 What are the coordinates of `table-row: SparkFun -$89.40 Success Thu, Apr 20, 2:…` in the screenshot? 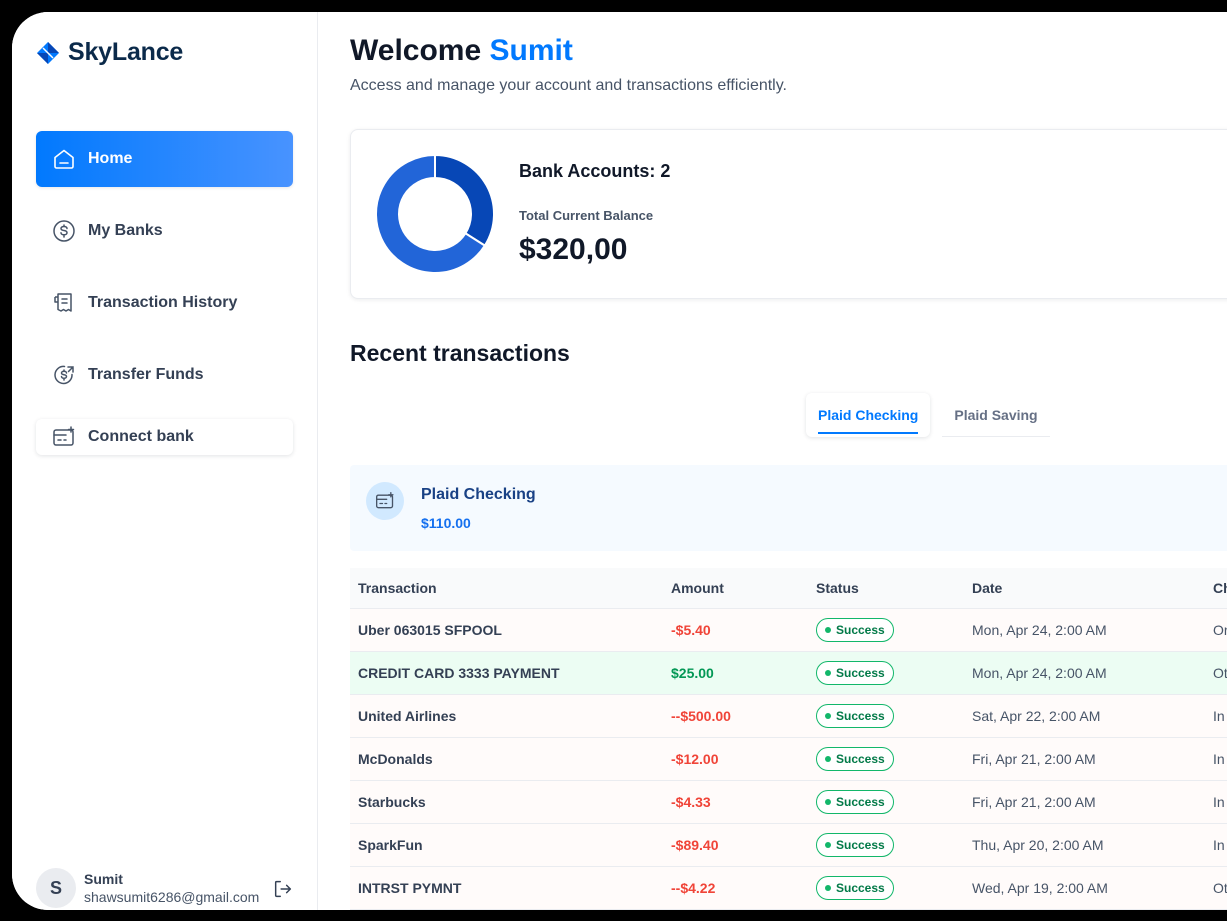 It's located at (788, 845).